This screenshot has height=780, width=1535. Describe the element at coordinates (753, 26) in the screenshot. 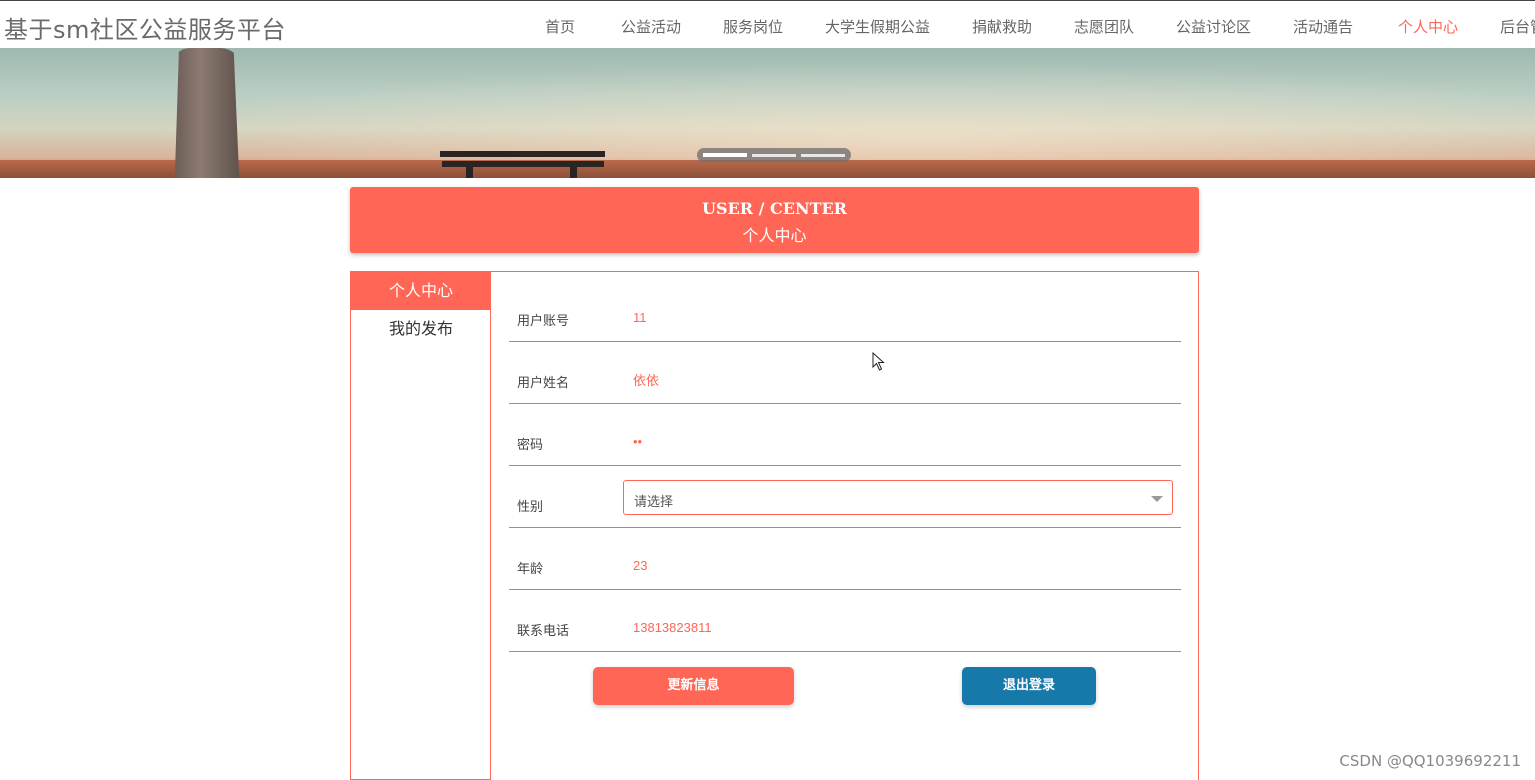

I see `nav-service-posts: 服务岗位` at that location.